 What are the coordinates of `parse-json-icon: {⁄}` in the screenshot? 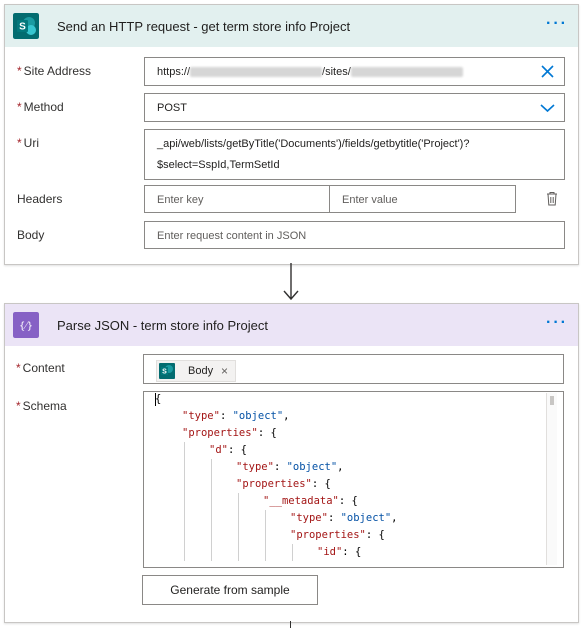 It's located at (26, 325).